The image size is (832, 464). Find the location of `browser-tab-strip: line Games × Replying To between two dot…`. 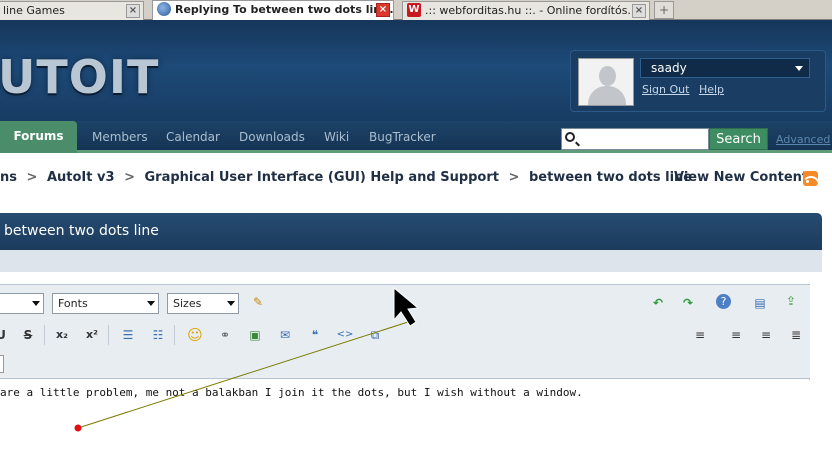

browser-tab-strip: line Games × Replying To between two dot… is located at coordinates (416, 10).